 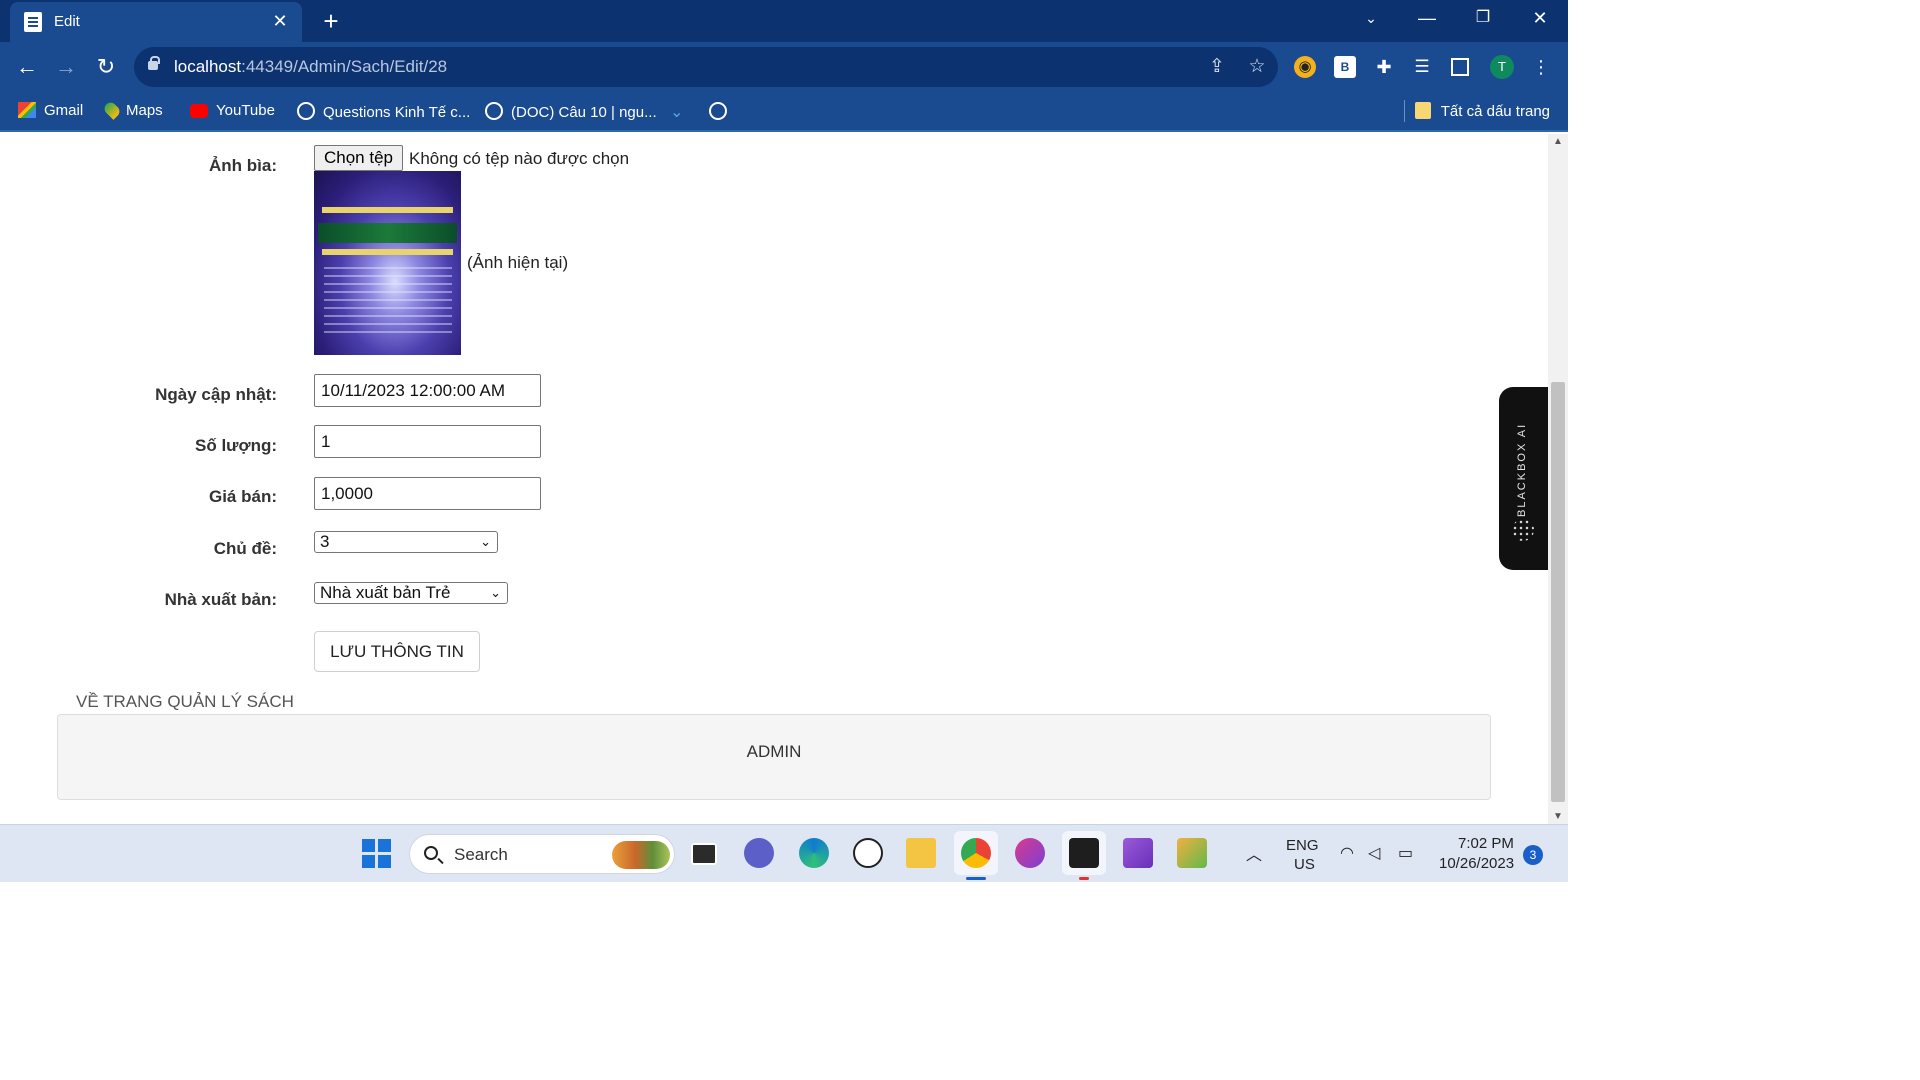 I want to click on bookmark-gmail: Gmail, so click(x=50, y=110).